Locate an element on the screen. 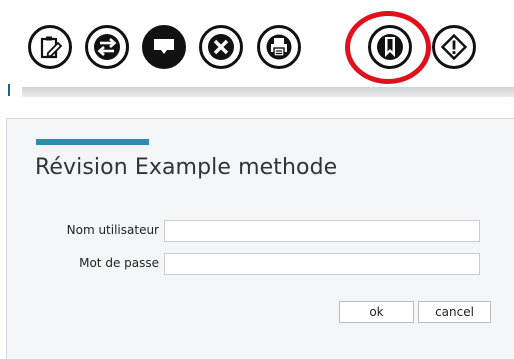 Image resolution: width=514 pixels, height=359 pixels. toolbar-bottom-bar is located at coordinates (268, 92).